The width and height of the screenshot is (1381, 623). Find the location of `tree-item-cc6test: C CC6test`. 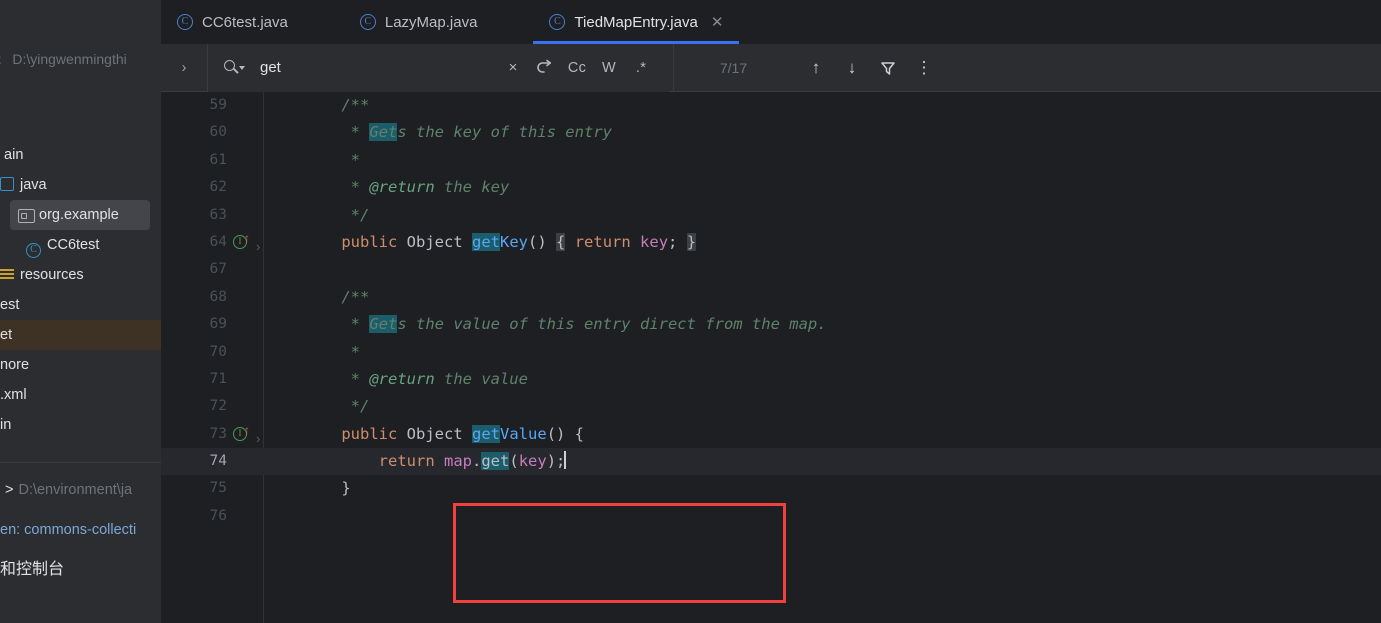

tree-item-cc6test: C CC6test is located at coordinates (80, 245).